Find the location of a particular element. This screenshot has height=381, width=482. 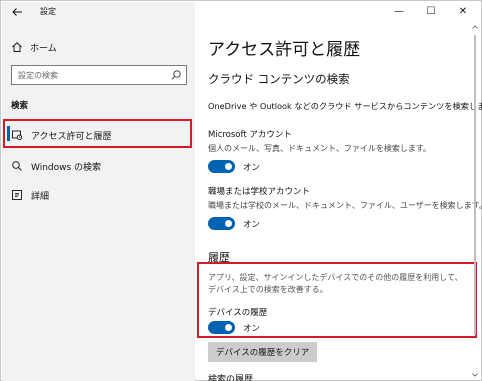

search-history-heading: 検索の履歴 is located at coordinates (231, 378).